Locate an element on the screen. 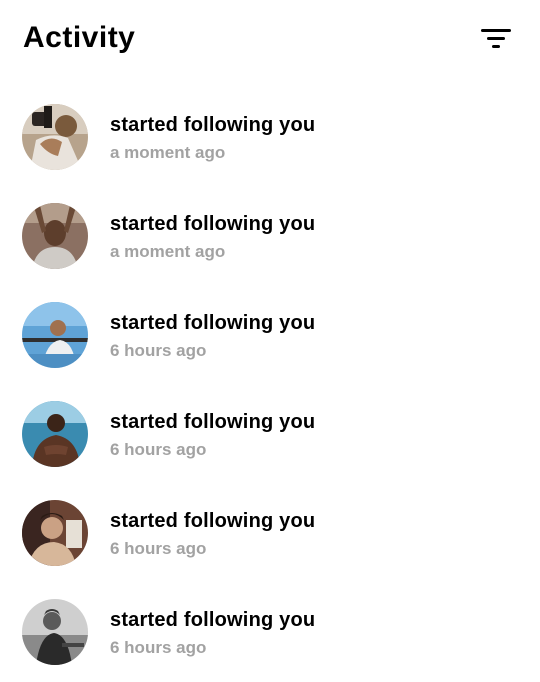 The width and height of the screenshot is (540, 682). filter-icon is located at coordinates (495, 39).